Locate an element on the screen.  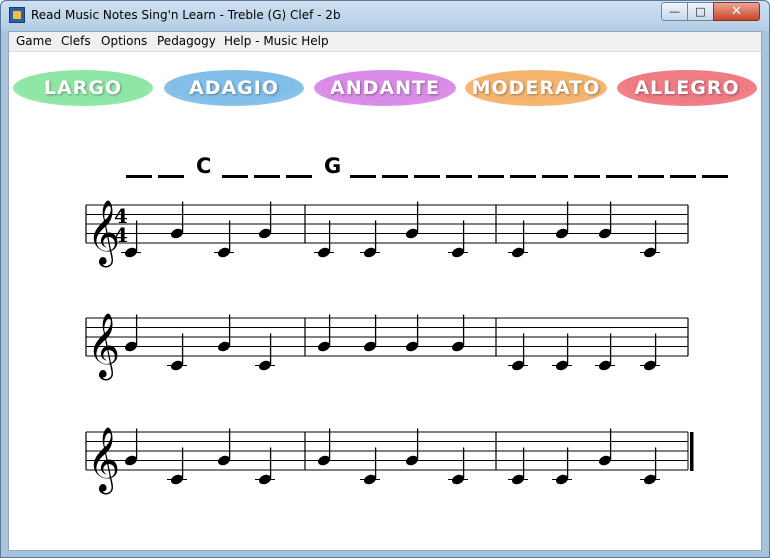
maximize-icon: □ is located at coordinates (700, 11).